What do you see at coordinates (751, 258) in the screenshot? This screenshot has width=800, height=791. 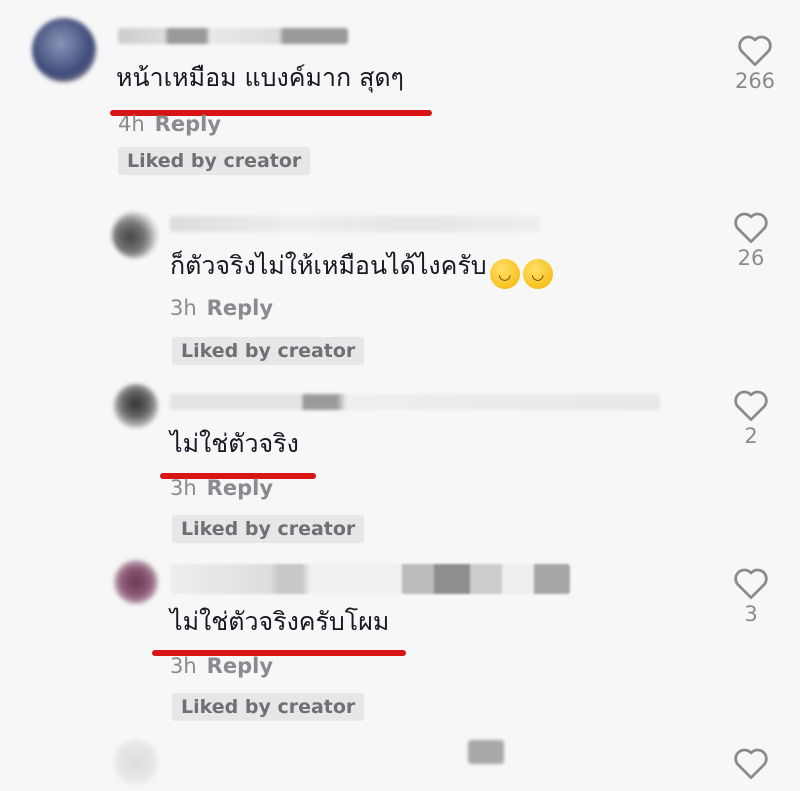 I see `like-count: 26` at bounding box center [751, 258].